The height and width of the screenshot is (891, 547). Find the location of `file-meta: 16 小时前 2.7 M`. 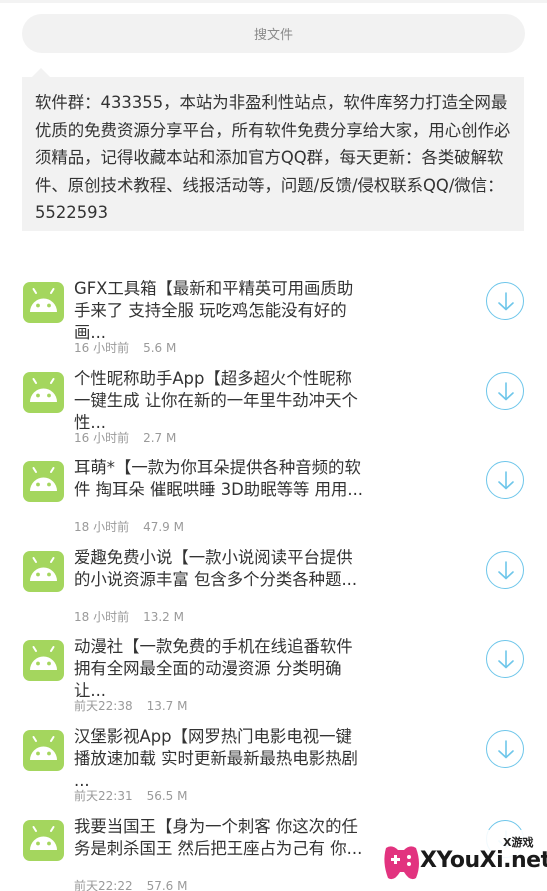

file-meta: 16 小时前 2.7 M is located at coordinates (125, 437).